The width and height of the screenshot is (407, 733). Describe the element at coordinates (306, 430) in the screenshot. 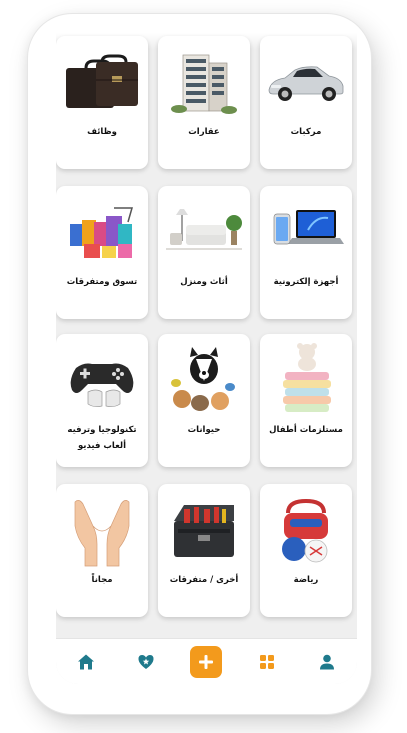

I see `category-label: مستلزمات أطفال` at that location.